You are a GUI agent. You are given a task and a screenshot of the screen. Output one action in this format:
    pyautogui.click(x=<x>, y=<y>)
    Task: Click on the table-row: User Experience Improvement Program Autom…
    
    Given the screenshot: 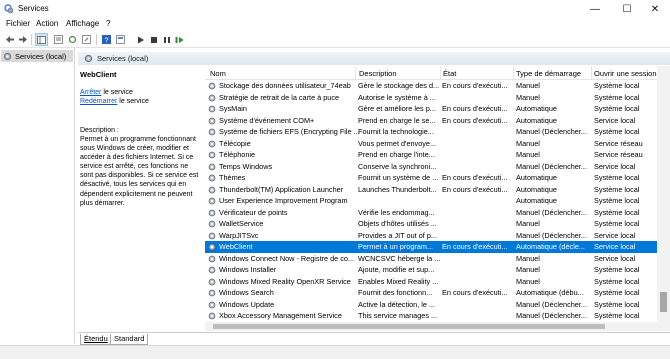 What is the action you would take?
    pyautogui.click(x=433, y=201)
    